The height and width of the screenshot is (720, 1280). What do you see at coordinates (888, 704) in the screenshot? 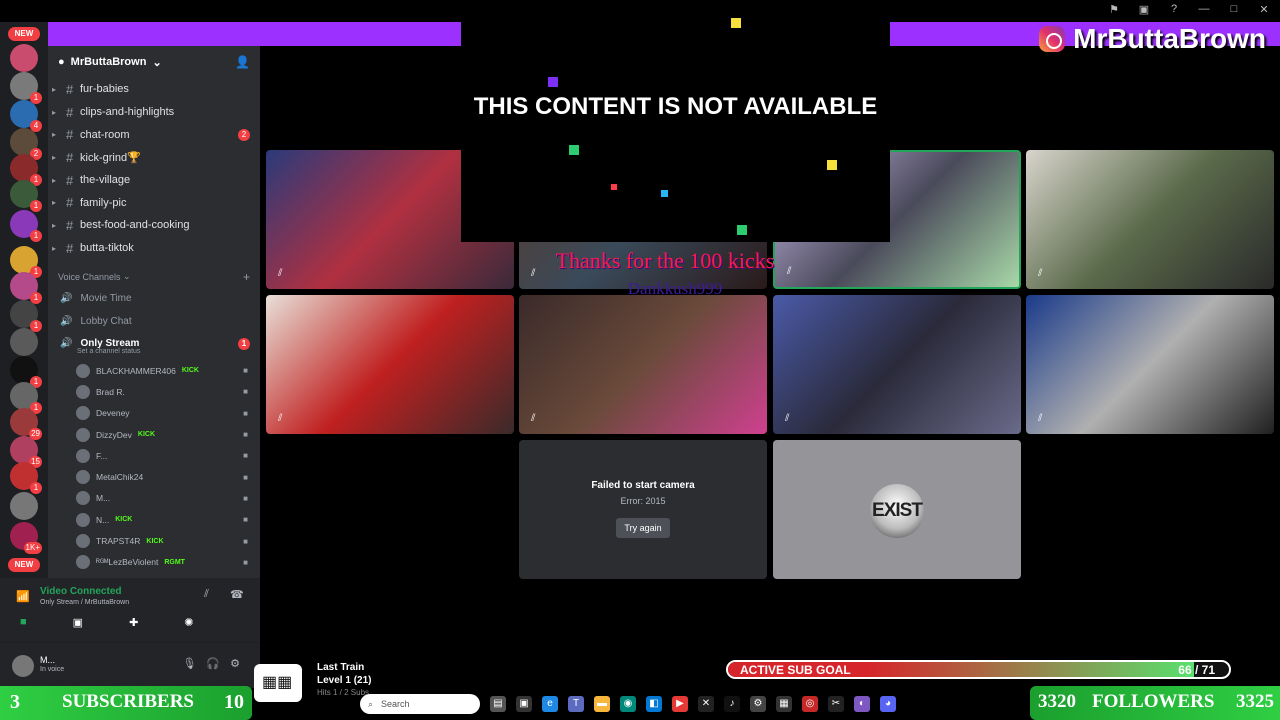
I see `discord-icon: ◕` at bounding box center [888, 704].